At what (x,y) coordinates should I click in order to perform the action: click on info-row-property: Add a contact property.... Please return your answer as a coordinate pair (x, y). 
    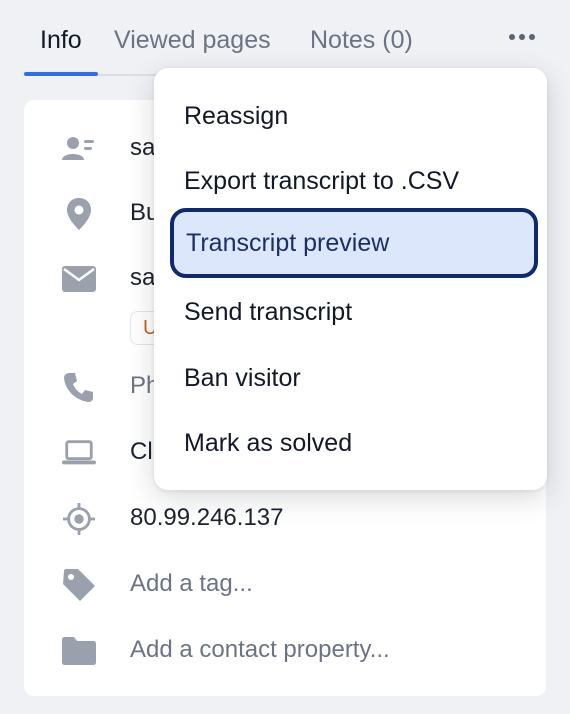
    Looking at the image, I should click on (285, 650).